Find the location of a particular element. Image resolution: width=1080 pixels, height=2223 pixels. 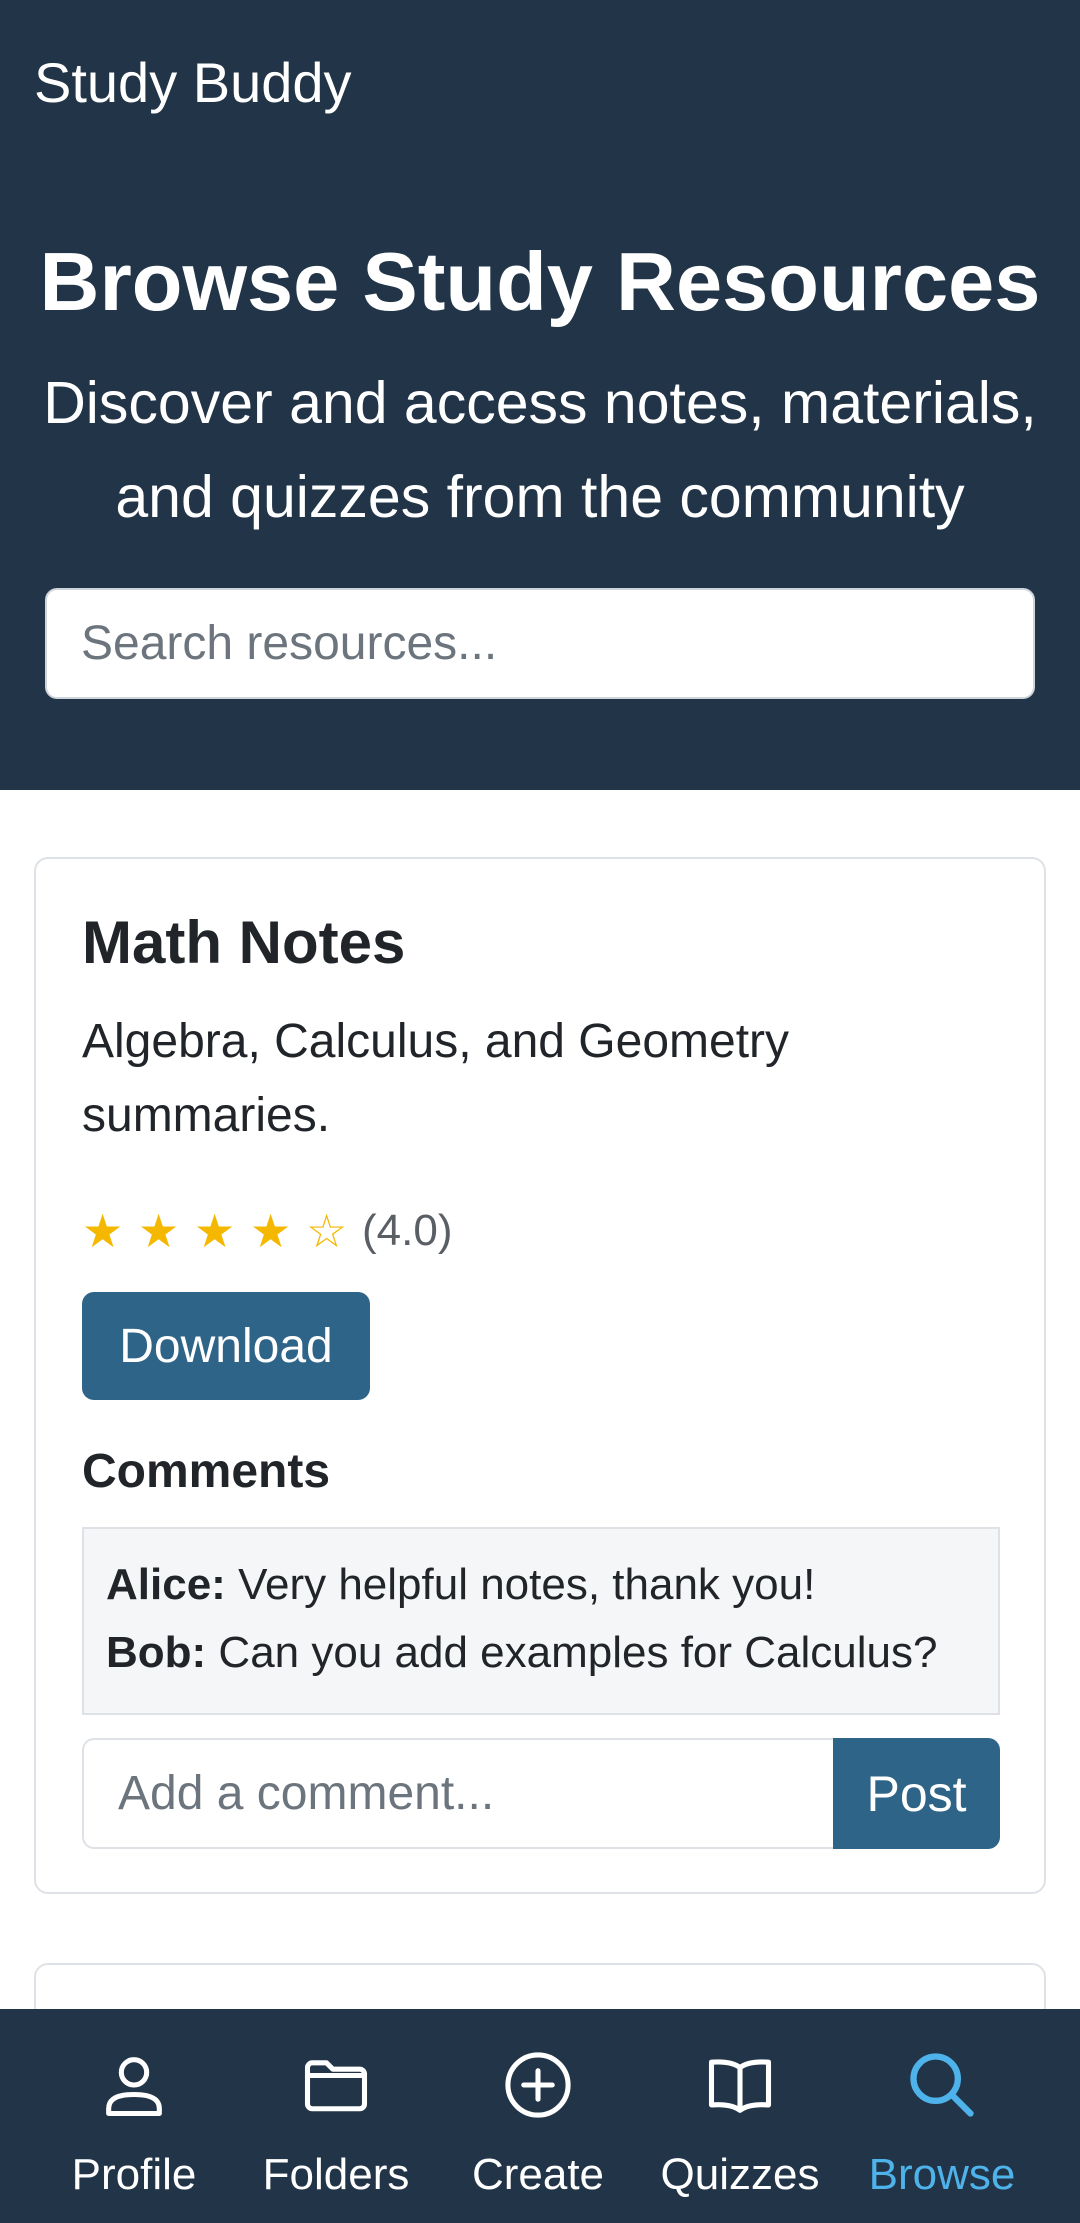

resource-title: Math Notes is located at coordinates (244, 942).